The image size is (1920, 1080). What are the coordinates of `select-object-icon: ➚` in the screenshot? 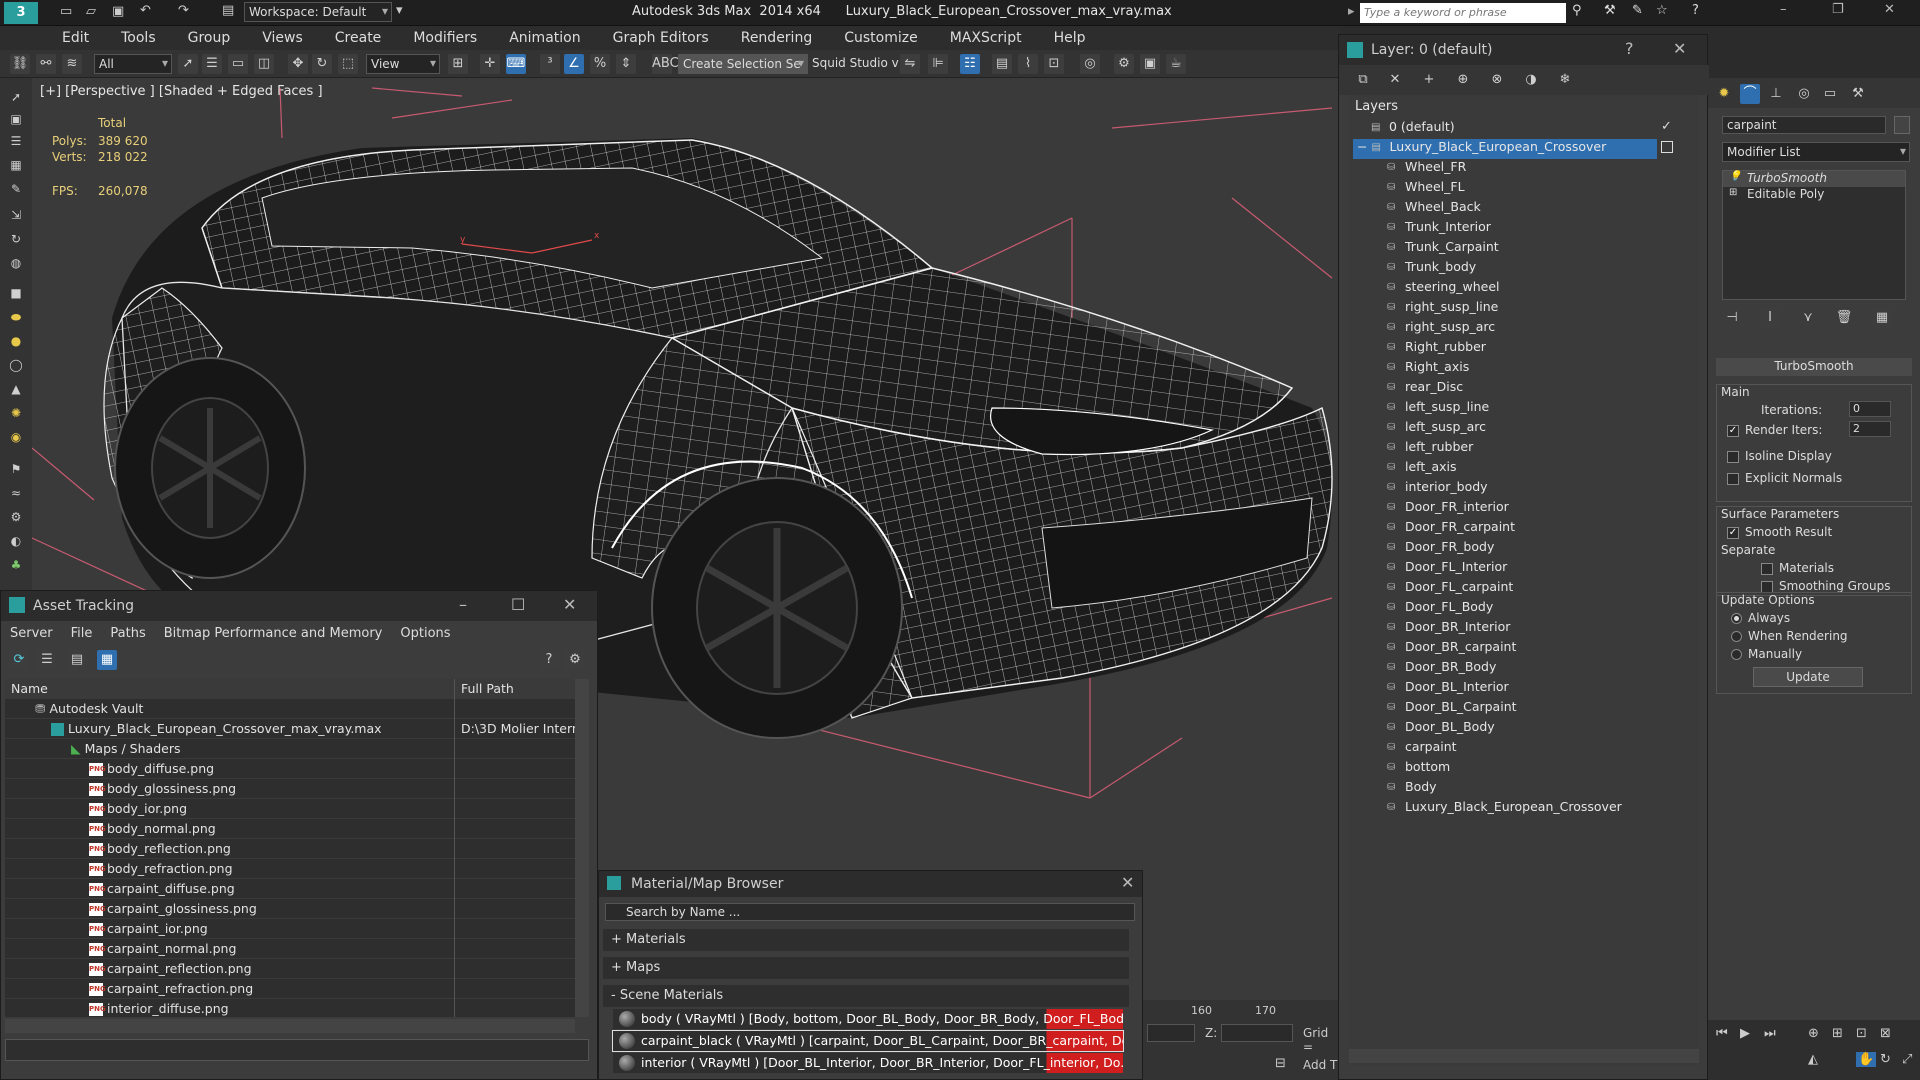 It's located at (188, 64).